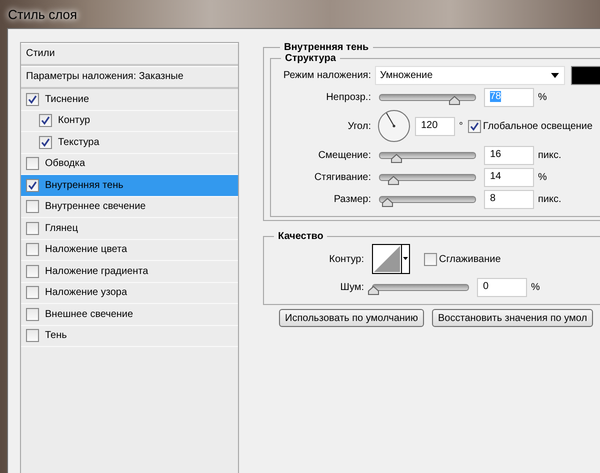  What do you see at coordinates (86, 250) in the screenshot?
I see `style-label: Наложение цвета` at bounding box center [86, 250].